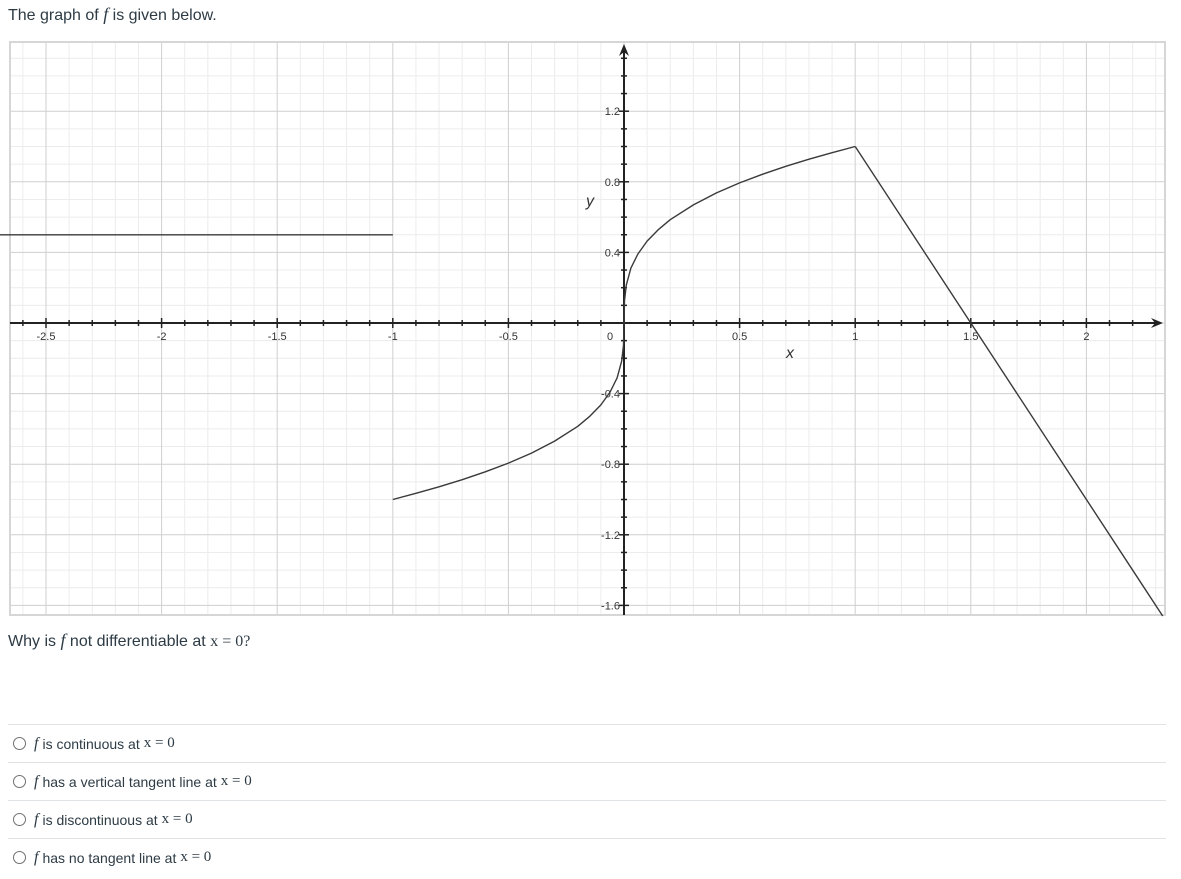 This screenshot has height=879, width=1181. Describe the element at coordinates (970, 337) in the screenshot. I see `x-tick-label: 1.5` at that location.